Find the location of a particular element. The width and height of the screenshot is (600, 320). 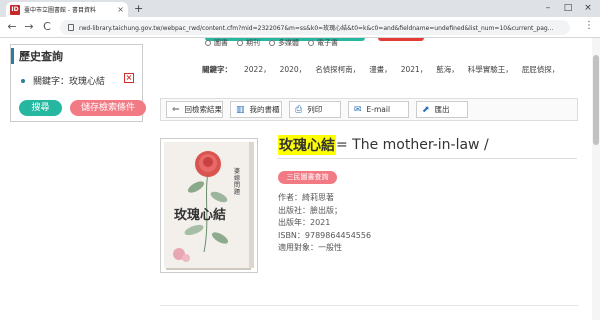

book-cover-frame: 玫瑰心結 婆媳問題 is located at coordinates (209, 205).